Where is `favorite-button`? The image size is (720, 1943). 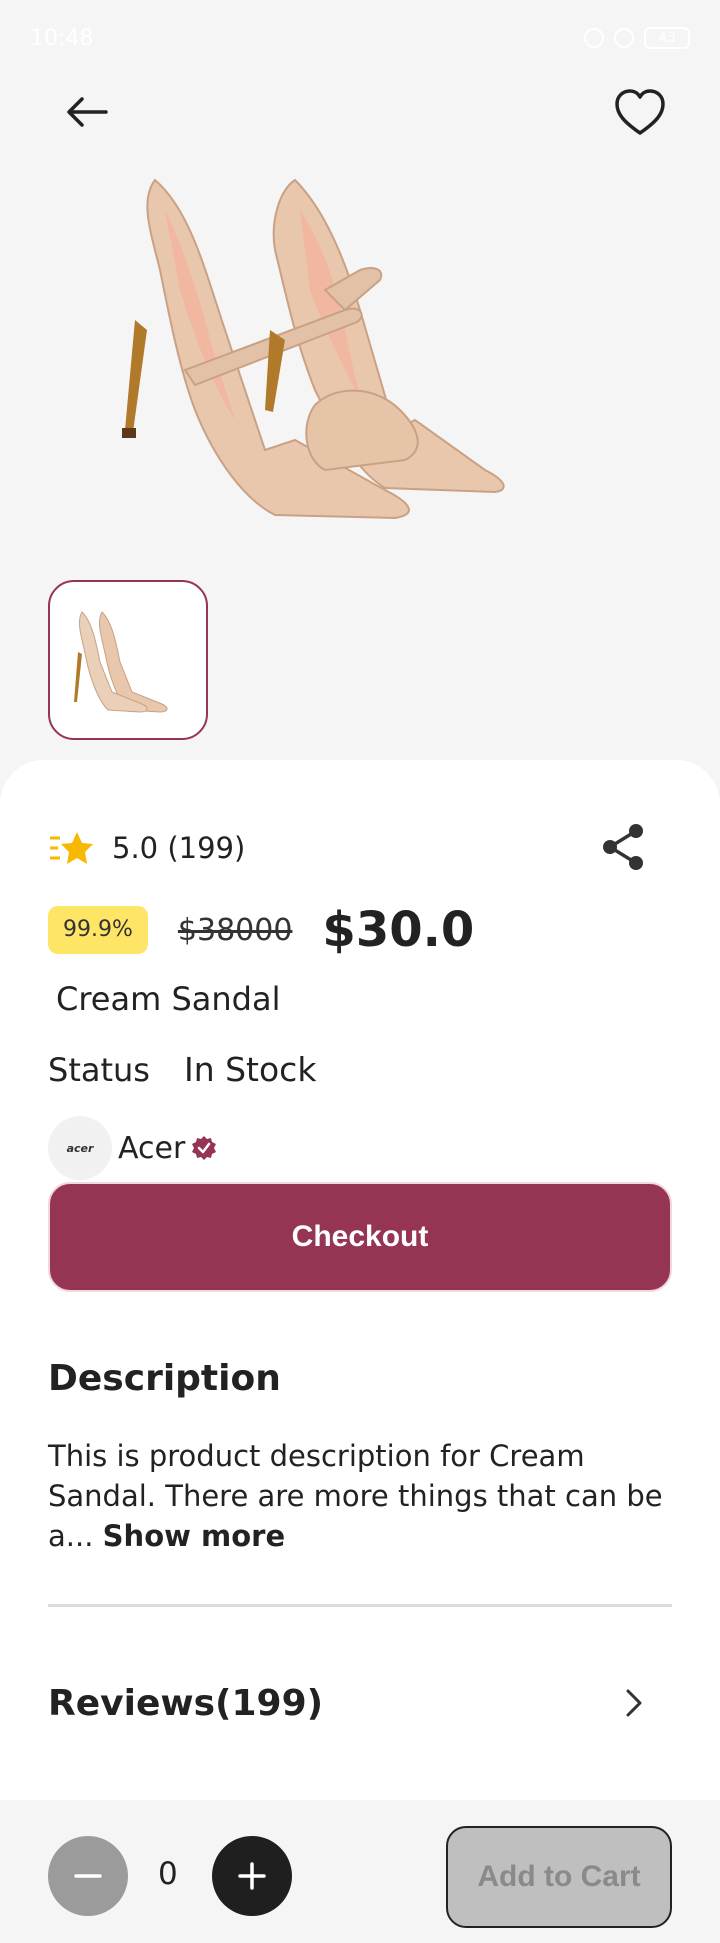
favorite-button is located at coordinates (640, 114).